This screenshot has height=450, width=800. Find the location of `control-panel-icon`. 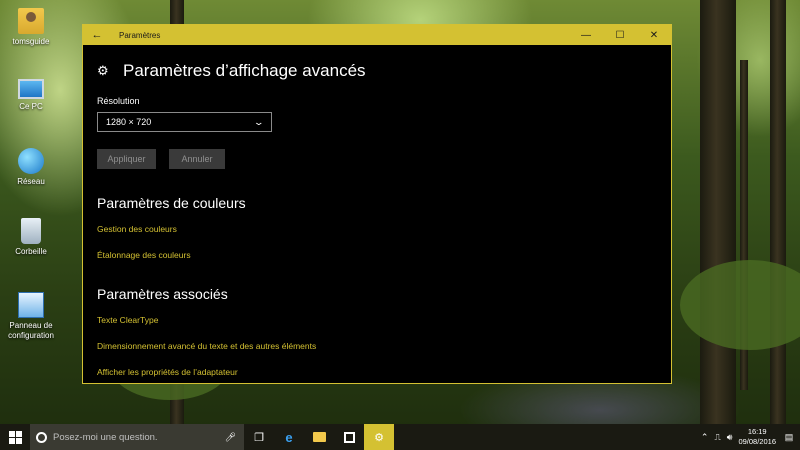

control-panel-icon is located at coordinates (31, 305).